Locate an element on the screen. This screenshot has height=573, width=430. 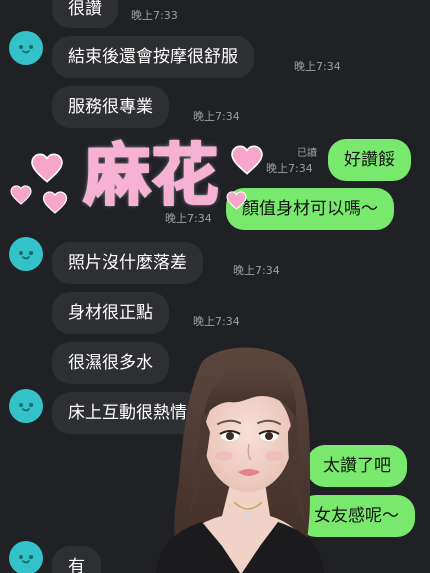
read-receipt: 已讀 is located at coordinates (307, 153).